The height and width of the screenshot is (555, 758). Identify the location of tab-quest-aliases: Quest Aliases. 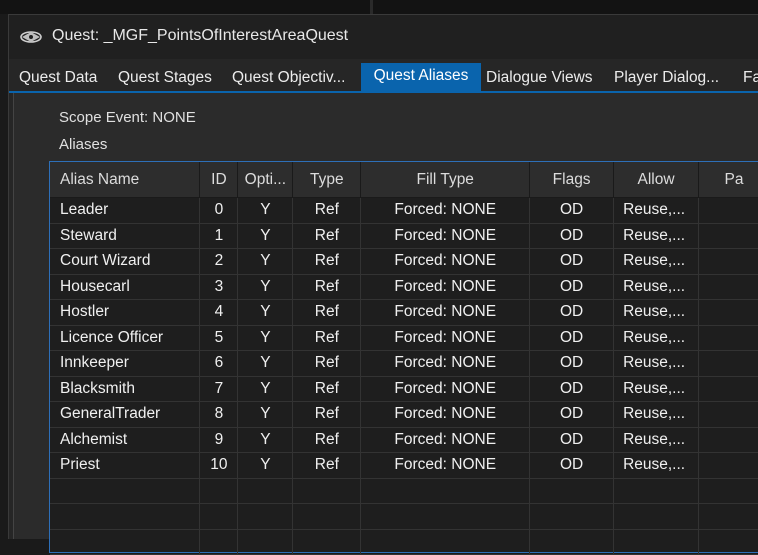
(421, 77).